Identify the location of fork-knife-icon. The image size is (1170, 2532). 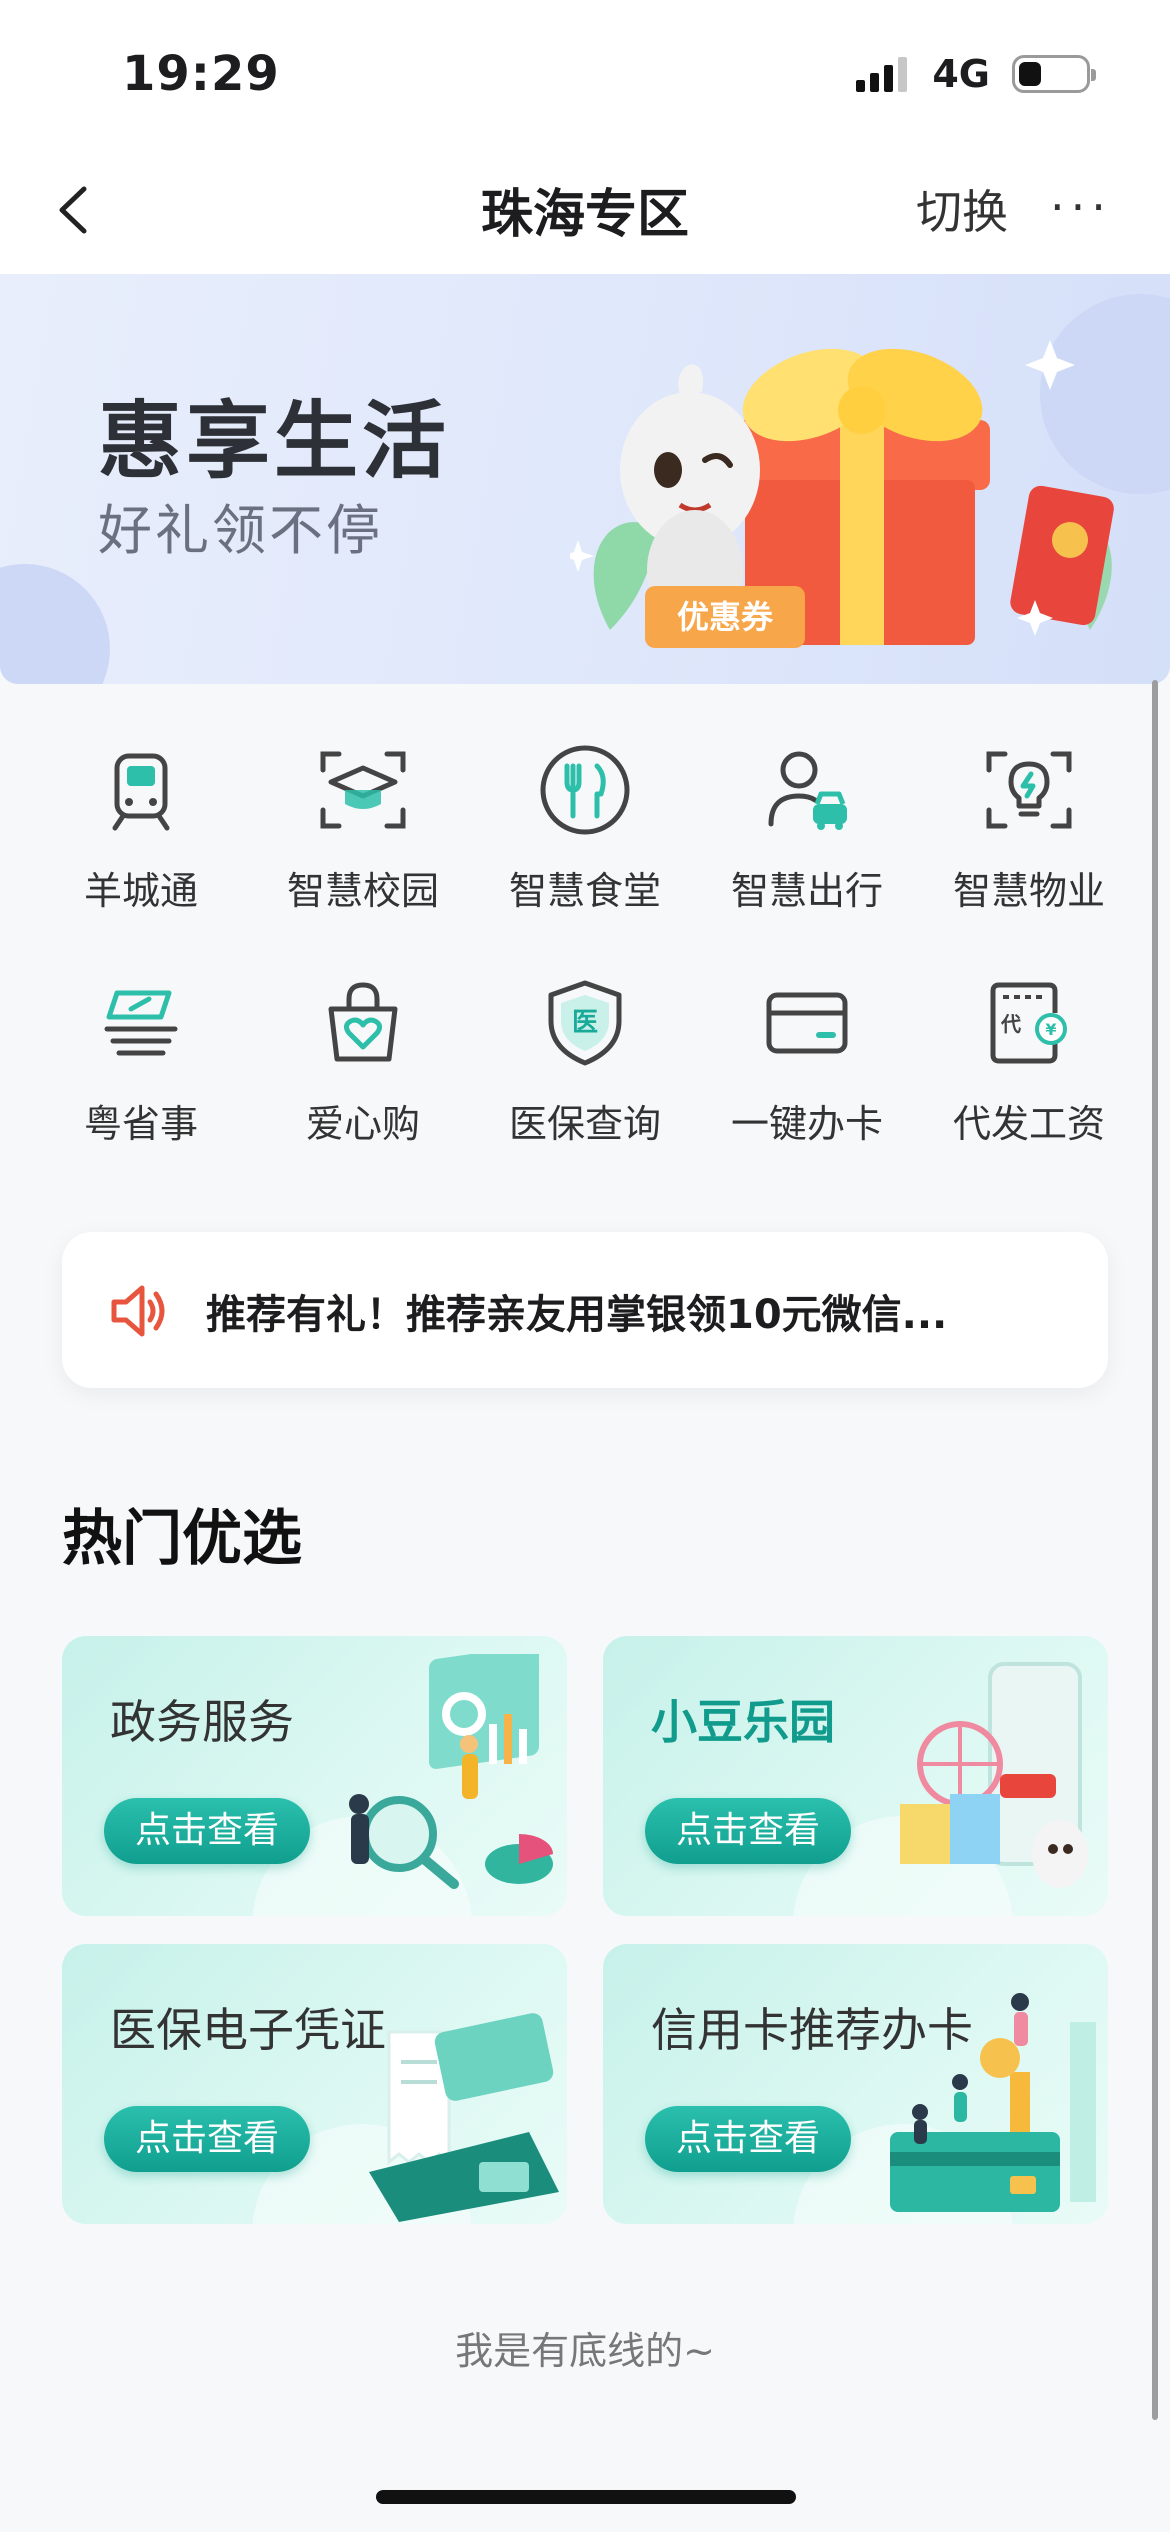
(585, 790).